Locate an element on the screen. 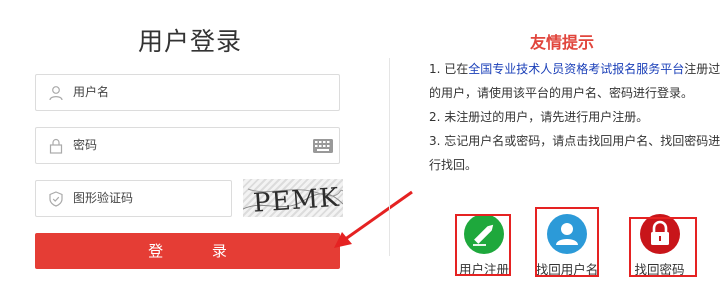 The image size is (725, 291). login-button: 登 录 is located at coordinates (187, 251).